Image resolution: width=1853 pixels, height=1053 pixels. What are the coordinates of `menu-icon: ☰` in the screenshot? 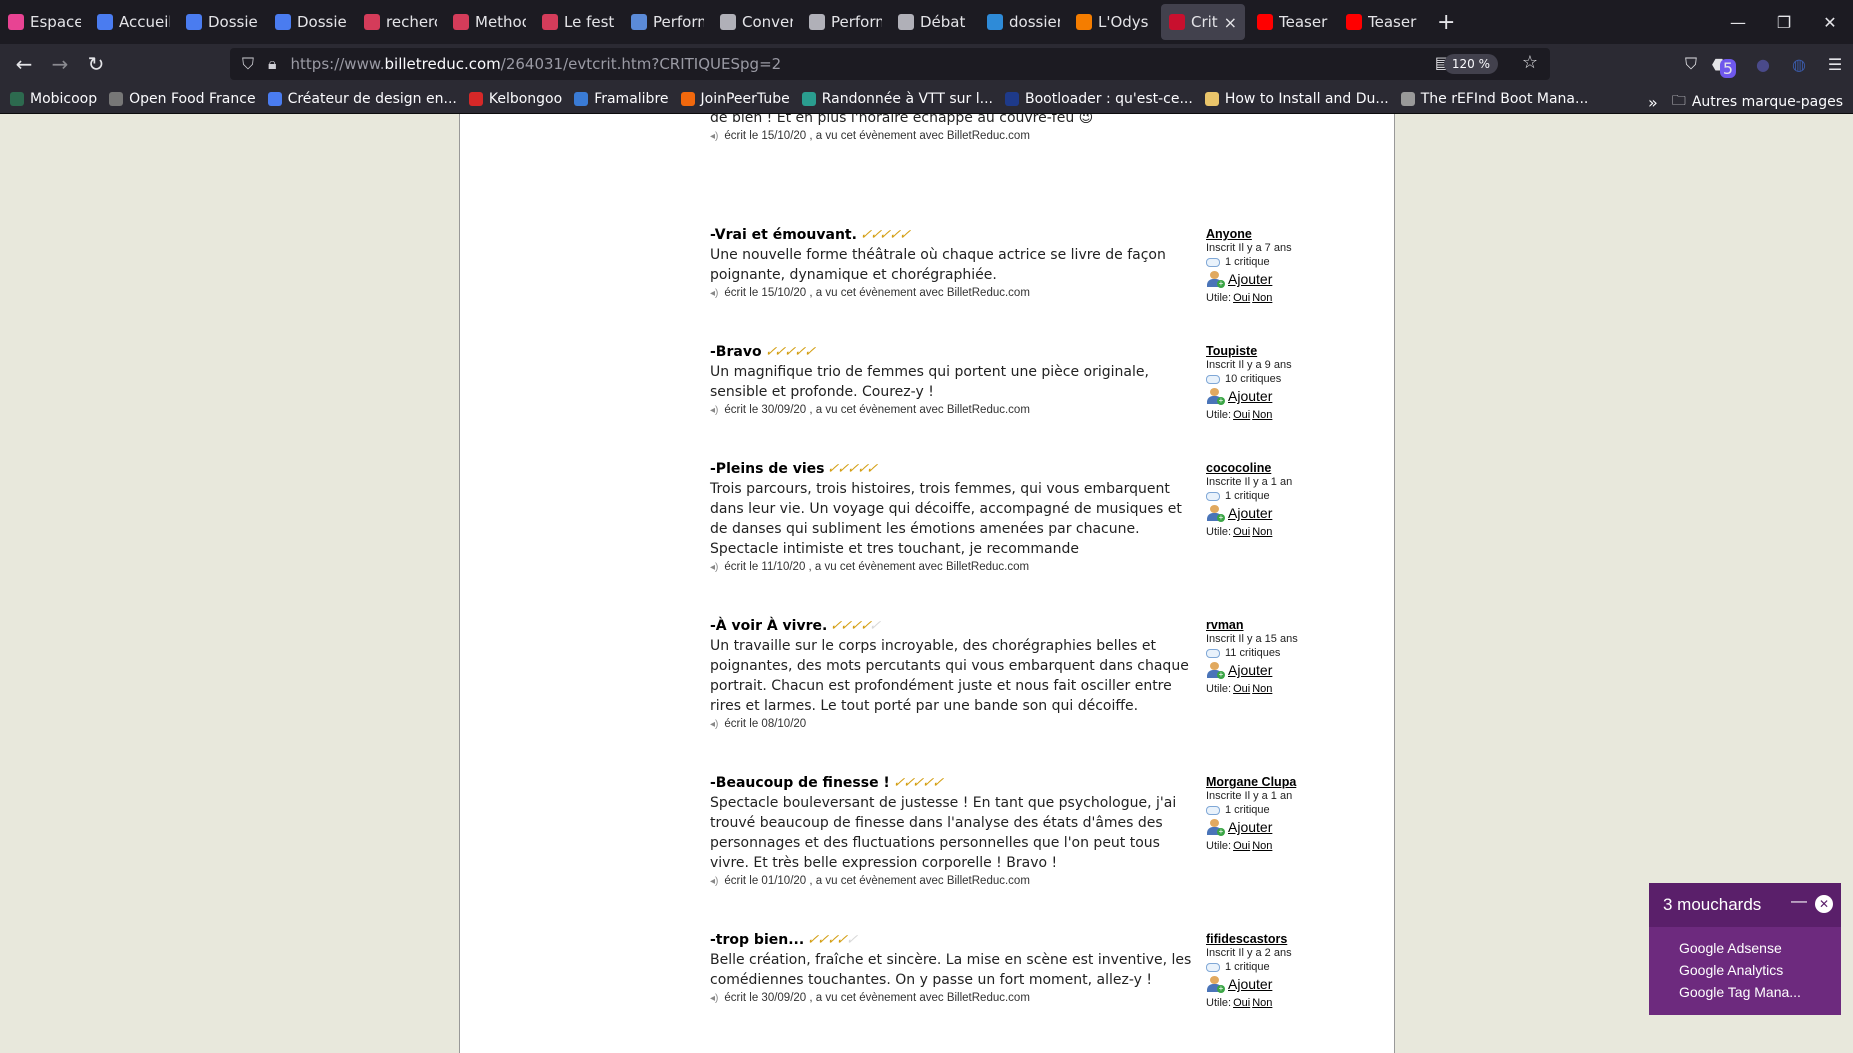 It's located at (1835, 64).